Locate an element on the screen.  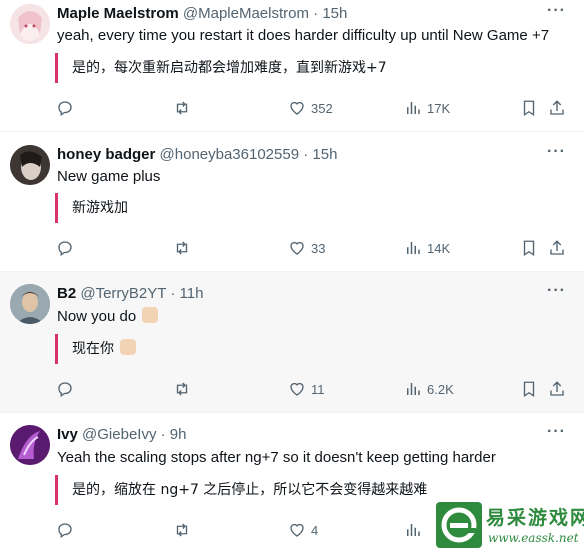
timestamp: 9h is located at coordinates (178, 434).